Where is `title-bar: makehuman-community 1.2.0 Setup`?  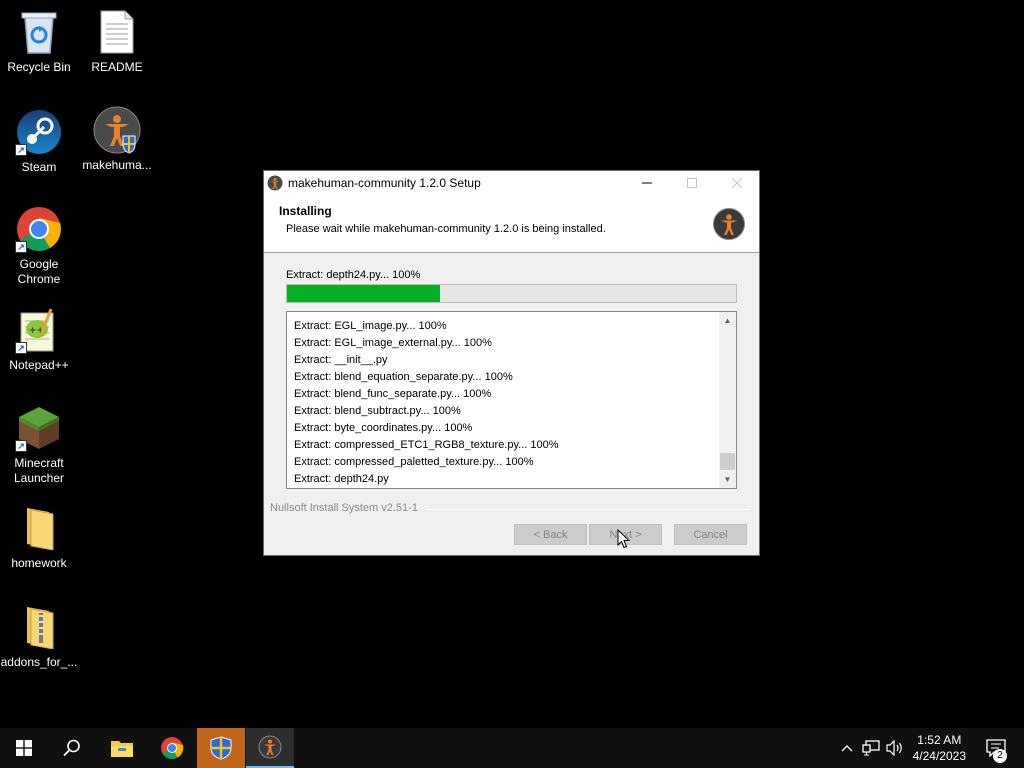 title-bar: makehuman-community 1.2.0 Setup is located at coordinates (511, 183).